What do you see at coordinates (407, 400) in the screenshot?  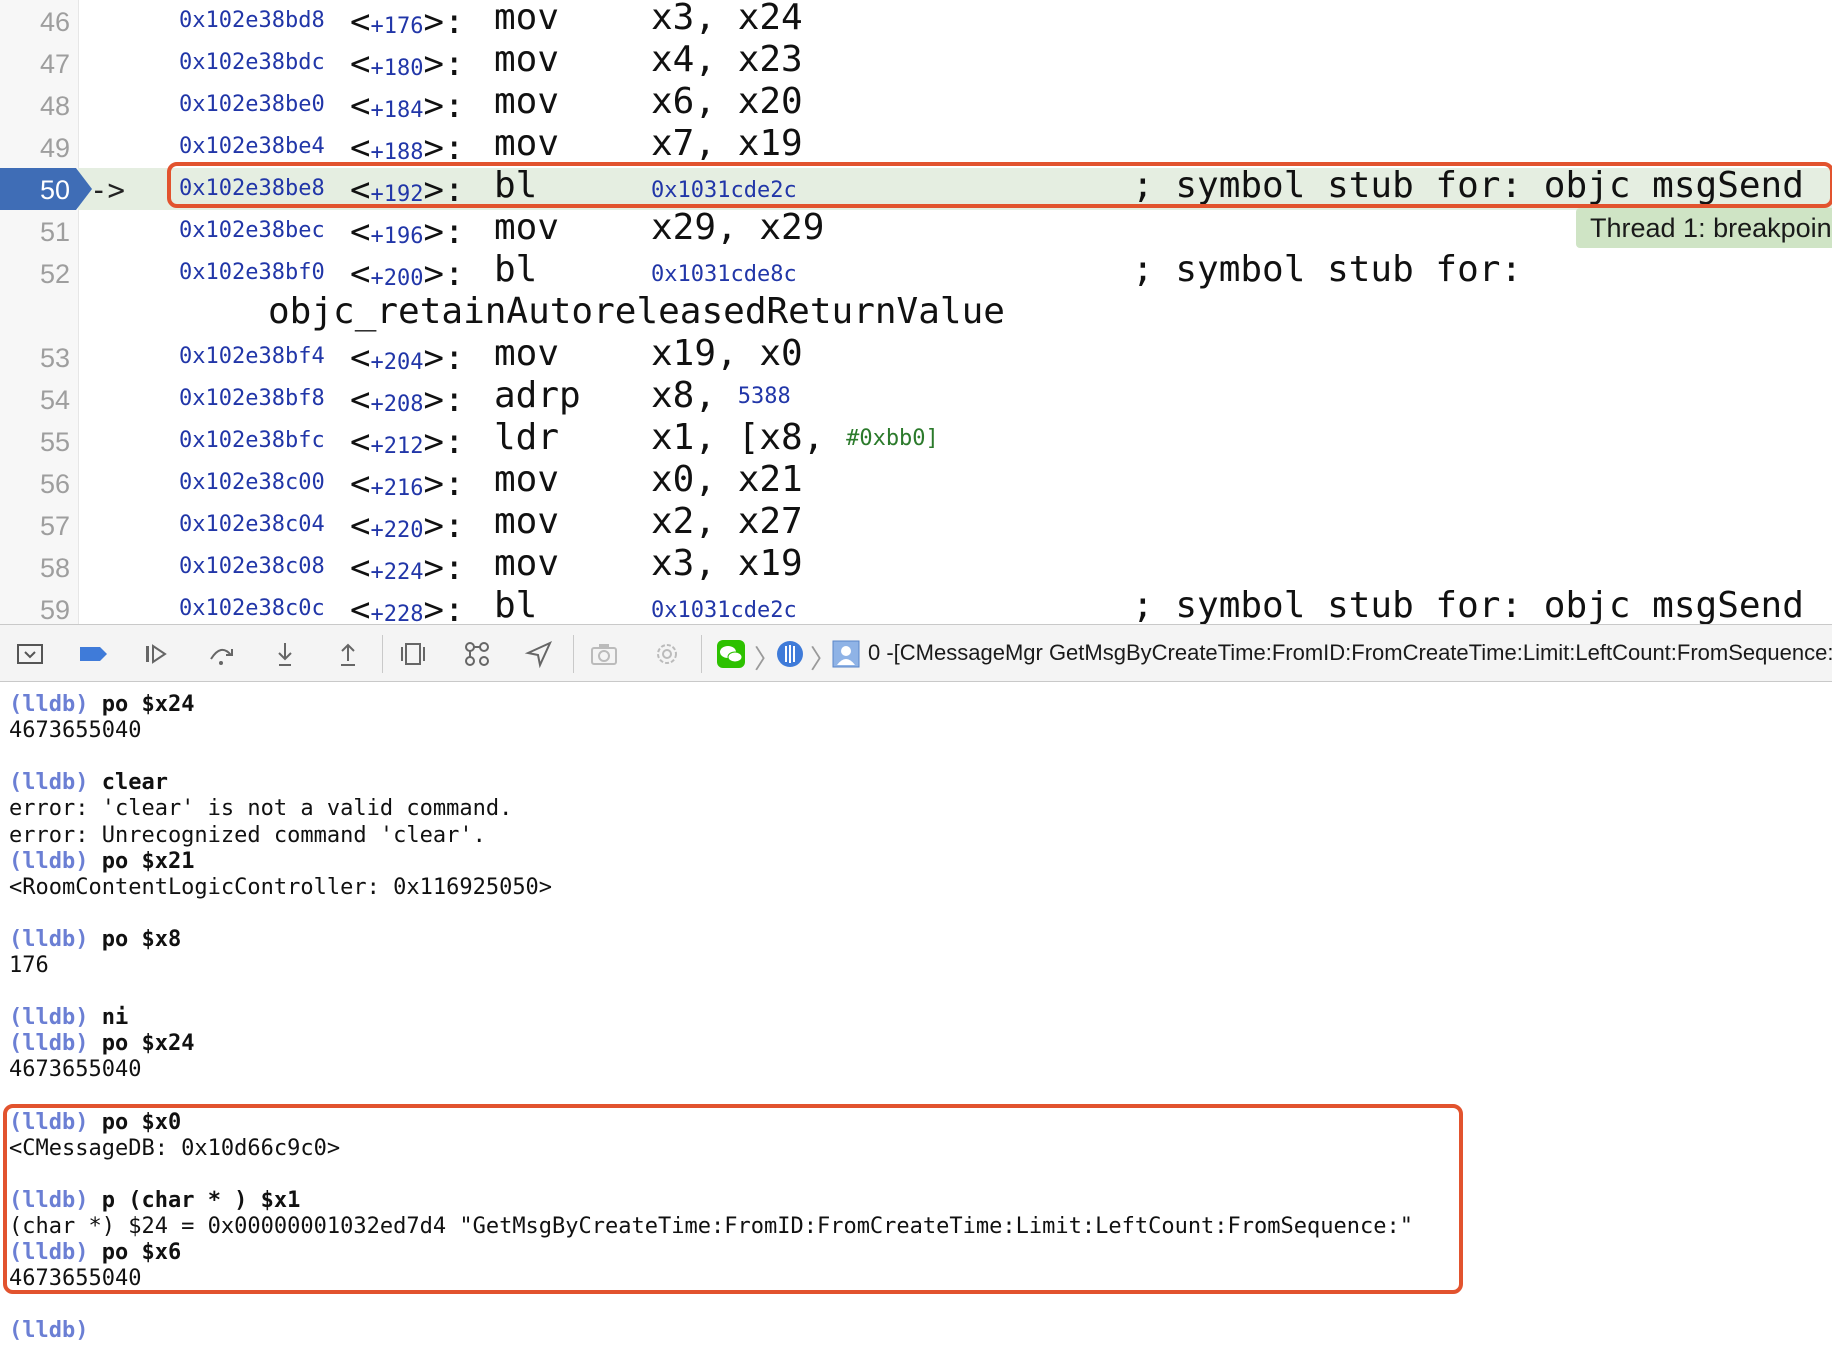 I see `instruction-offset: <+208>:` at bounding box center [407, 400].